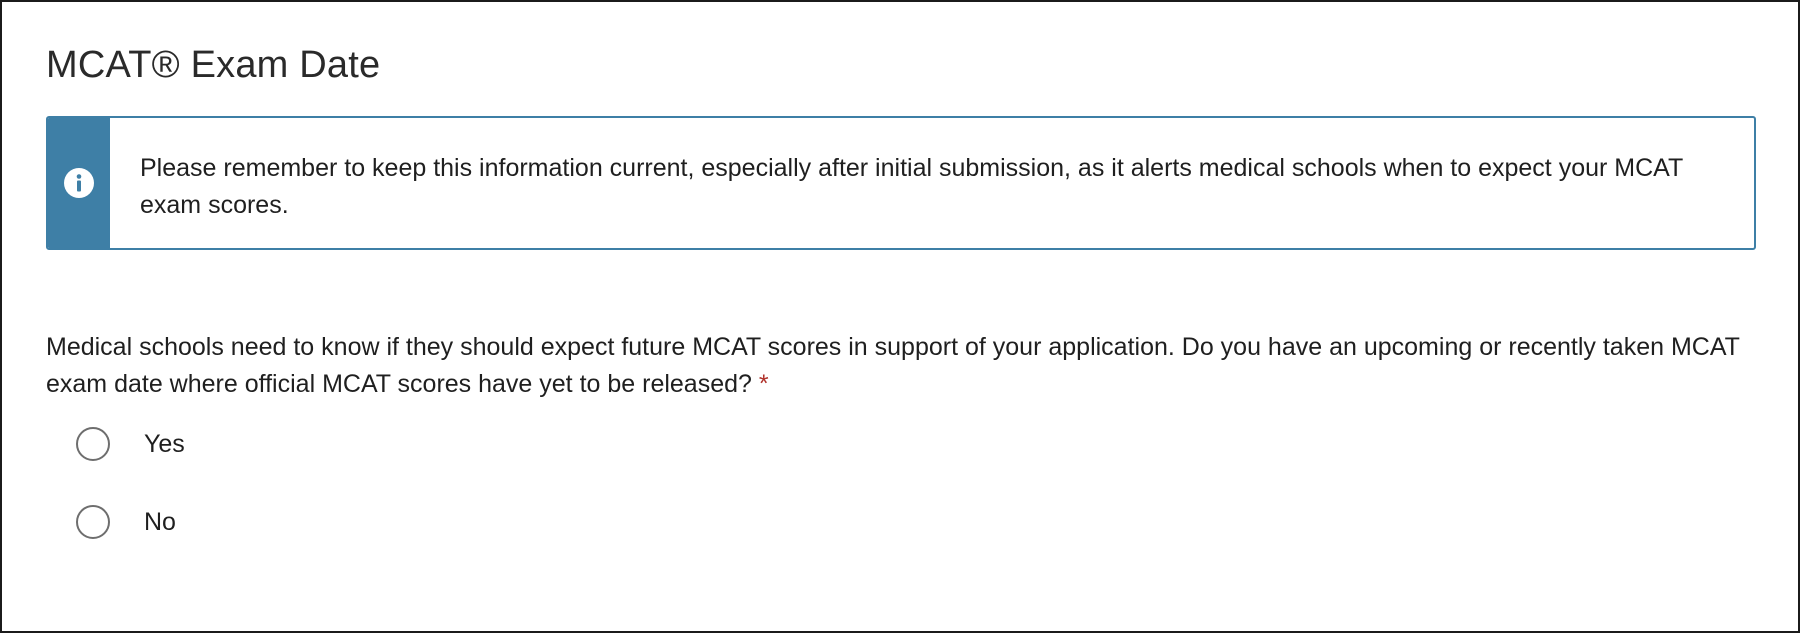  What do you see at coordinates (160, 522) in the screenshot?
I see `radio-label-no: No` at bounding box center [160, 522].